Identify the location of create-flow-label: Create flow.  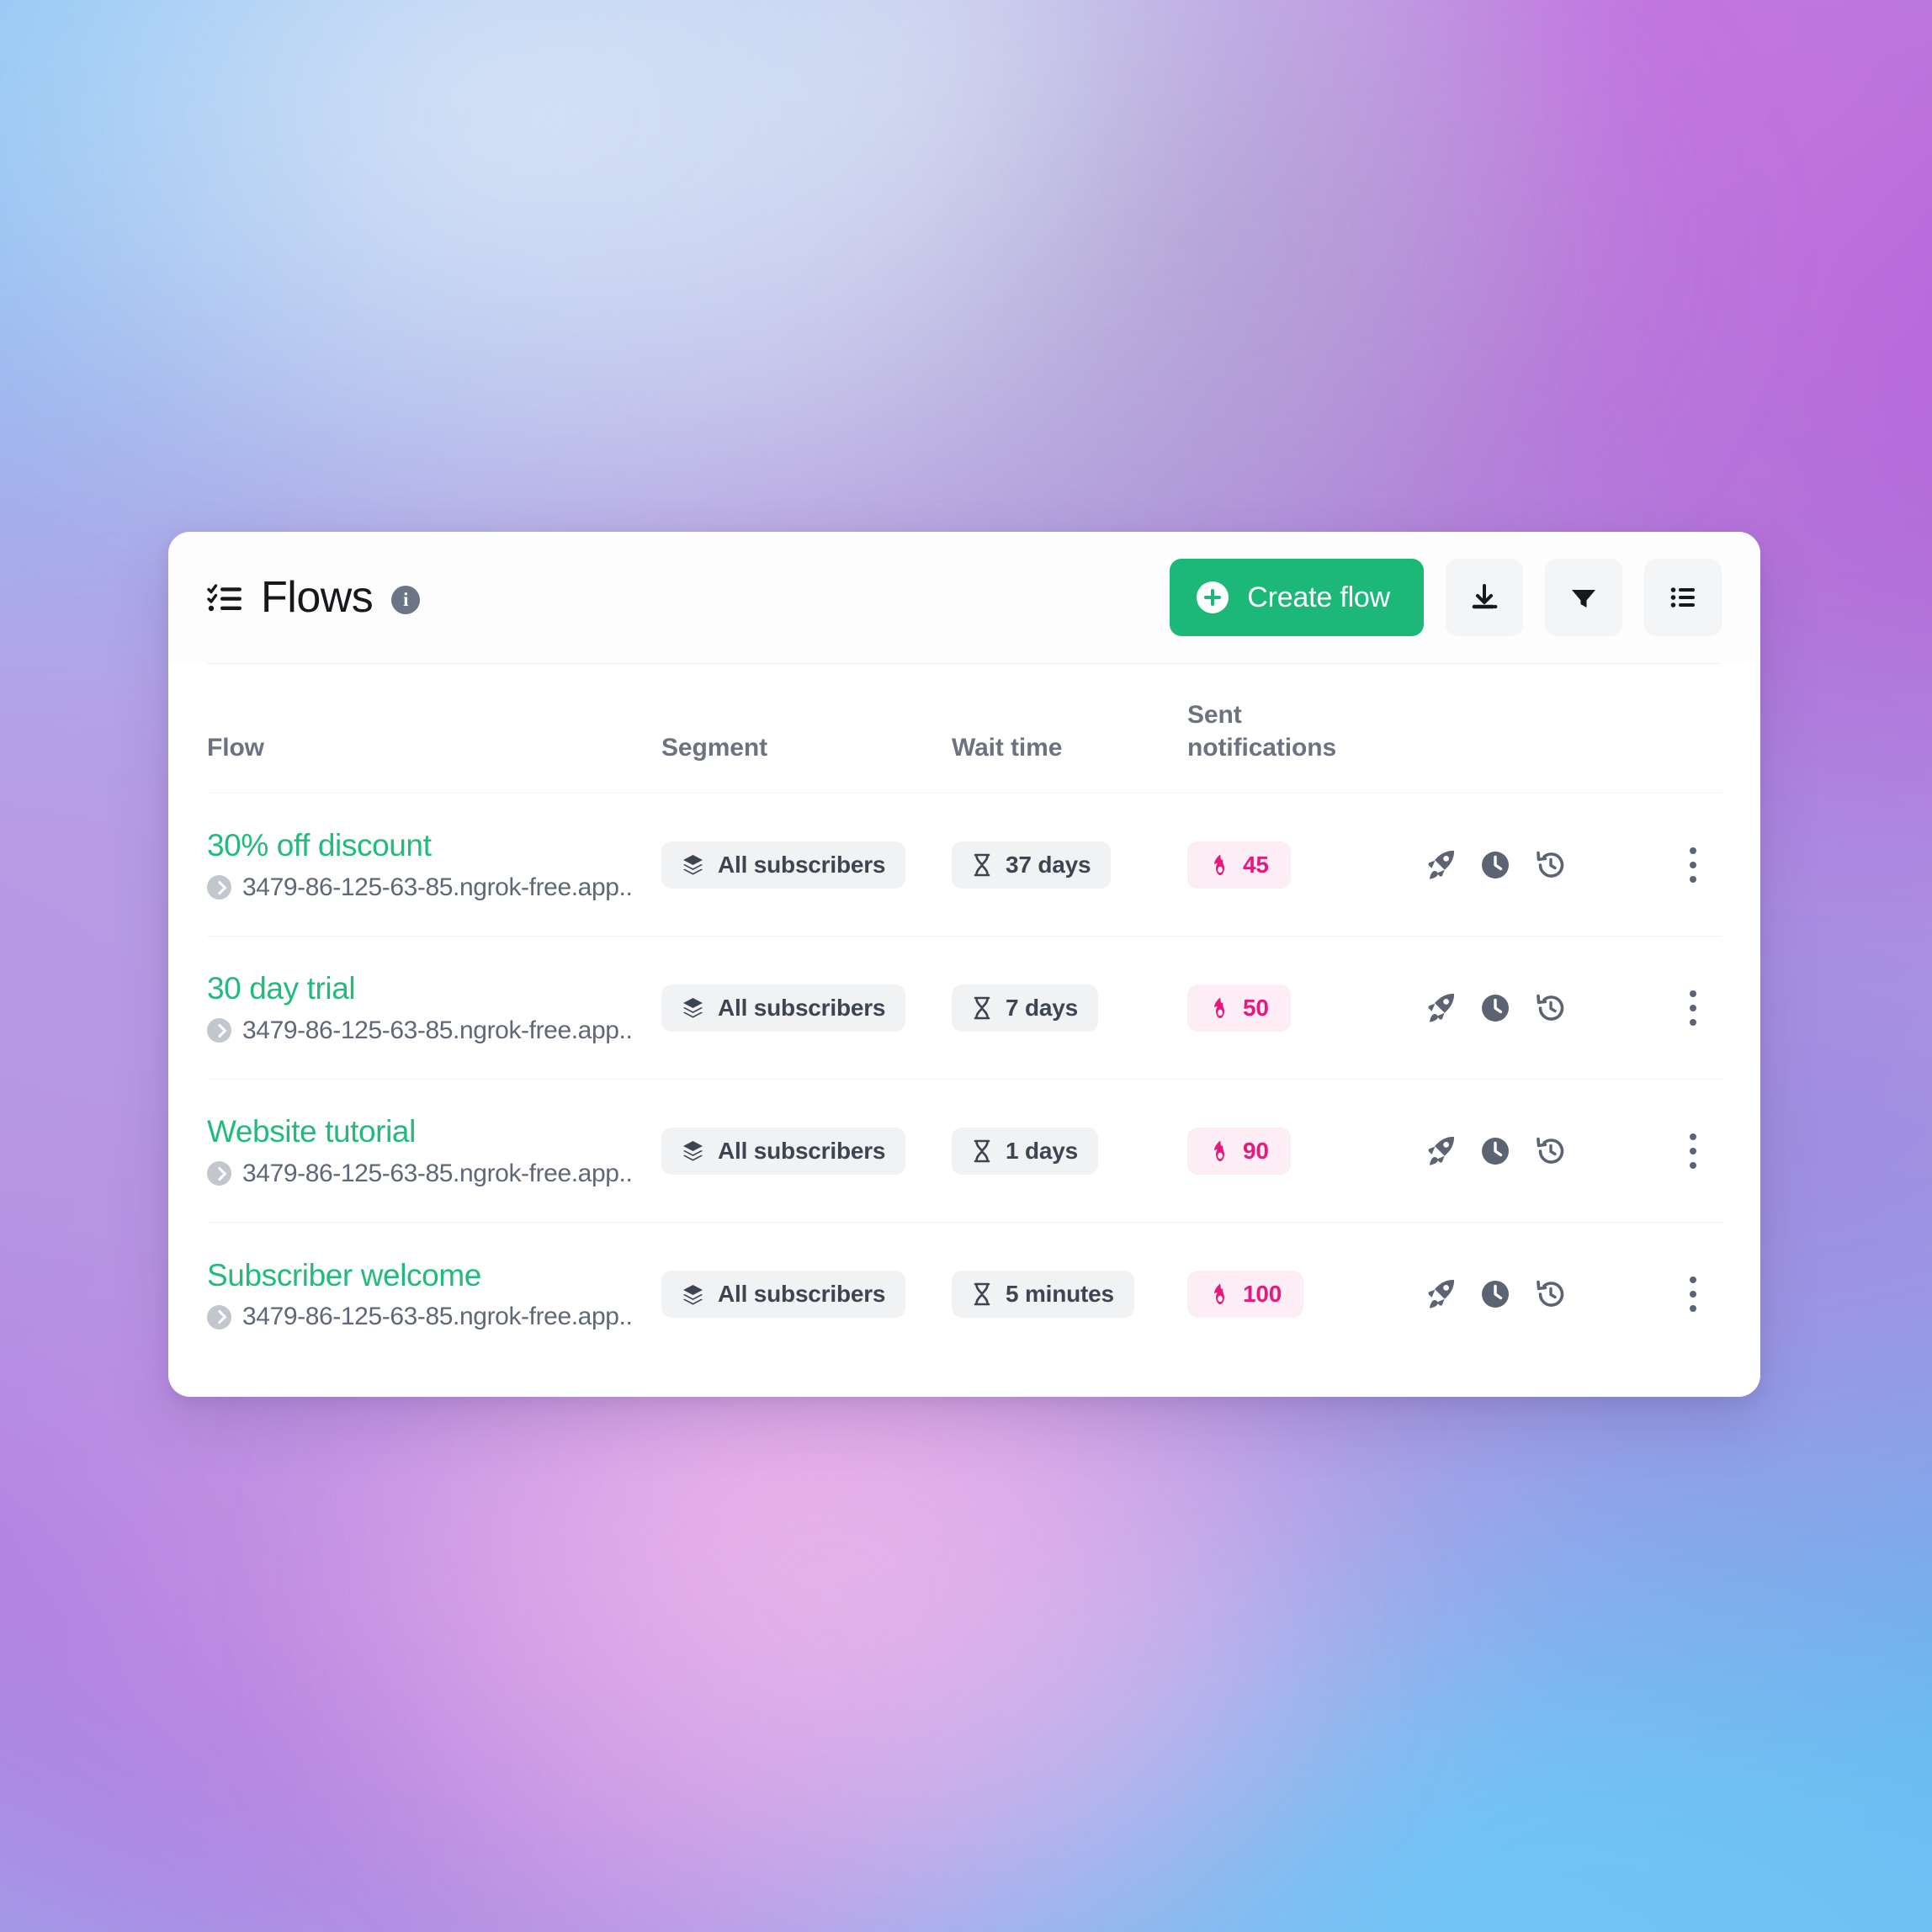
(1318, 597).